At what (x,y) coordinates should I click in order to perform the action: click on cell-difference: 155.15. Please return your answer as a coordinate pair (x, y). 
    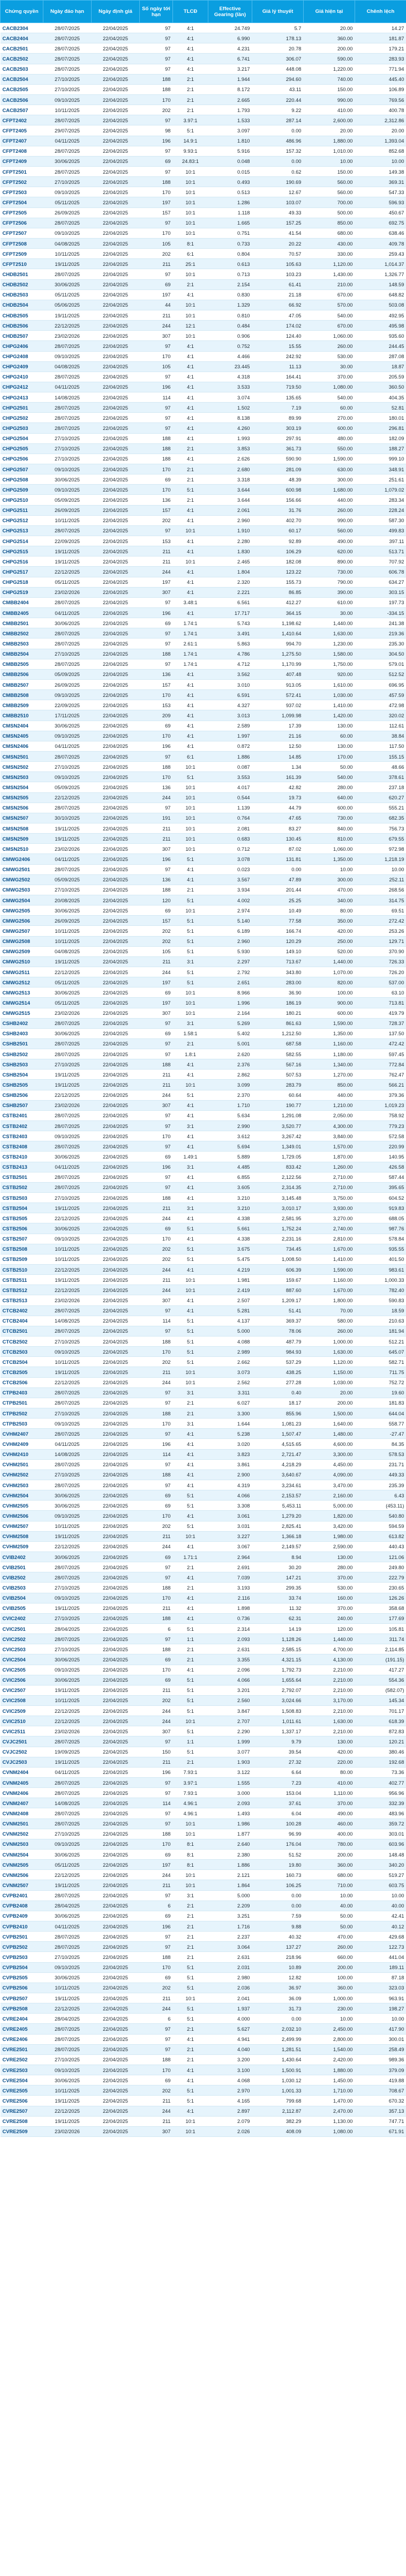
    Looking at the image, I should click on (380, 757).